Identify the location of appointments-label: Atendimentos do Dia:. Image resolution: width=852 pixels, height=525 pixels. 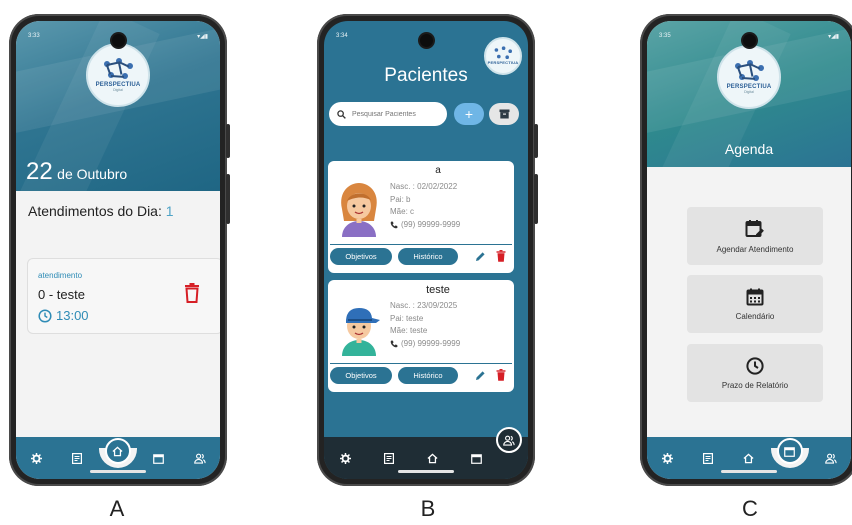
(95, 211).